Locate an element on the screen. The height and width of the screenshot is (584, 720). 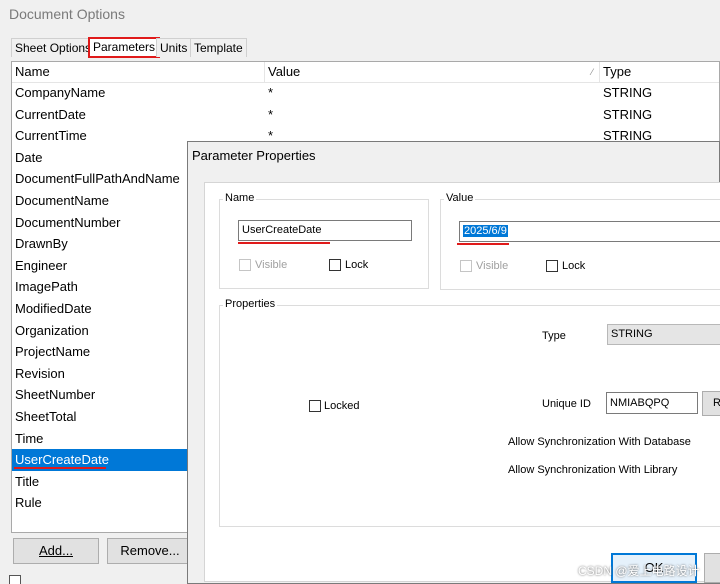
name-visible-checkbox is located at coordinates (245, 265).